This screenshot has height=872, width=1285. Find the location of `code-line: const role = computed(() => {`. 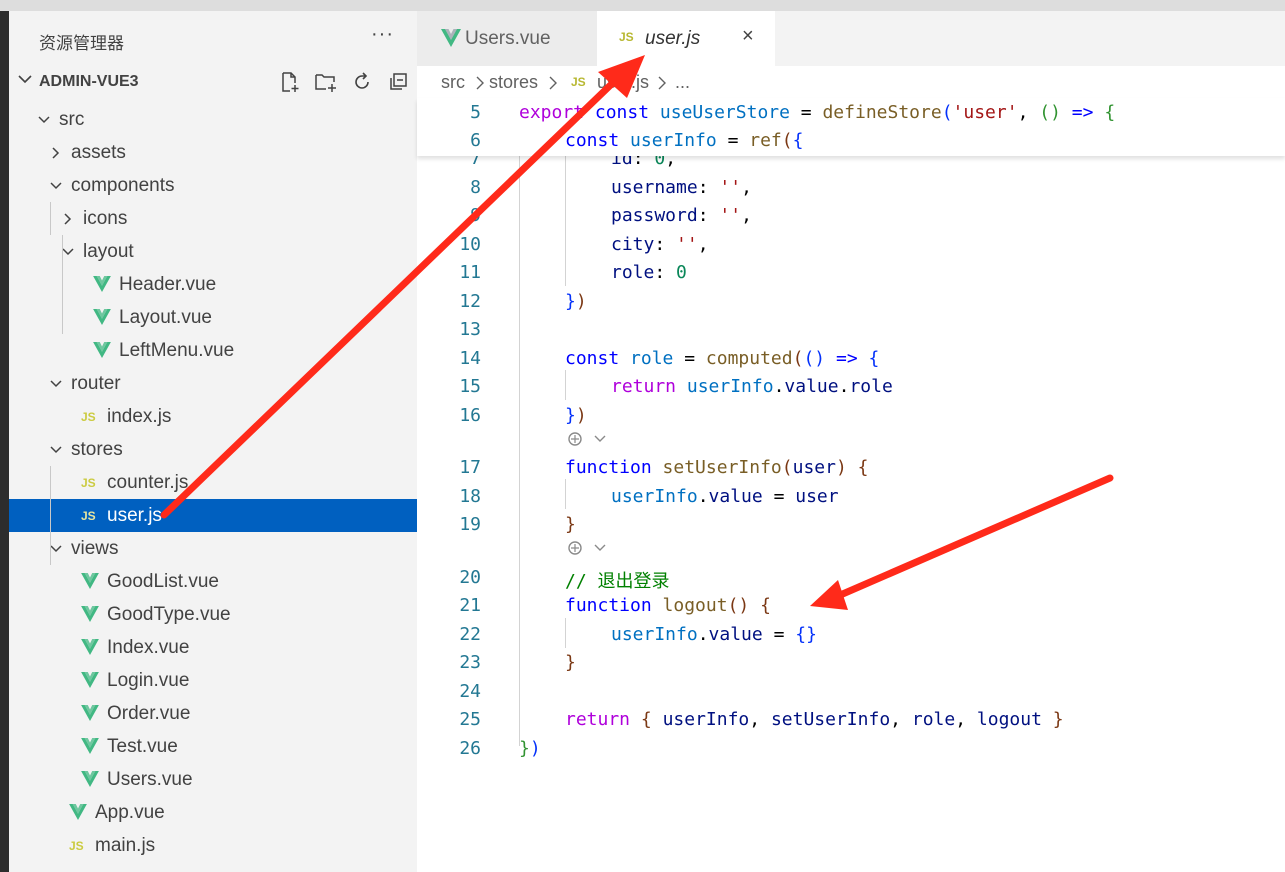

code-line: const role = computed(() => { is located at coordinates (722, 358).